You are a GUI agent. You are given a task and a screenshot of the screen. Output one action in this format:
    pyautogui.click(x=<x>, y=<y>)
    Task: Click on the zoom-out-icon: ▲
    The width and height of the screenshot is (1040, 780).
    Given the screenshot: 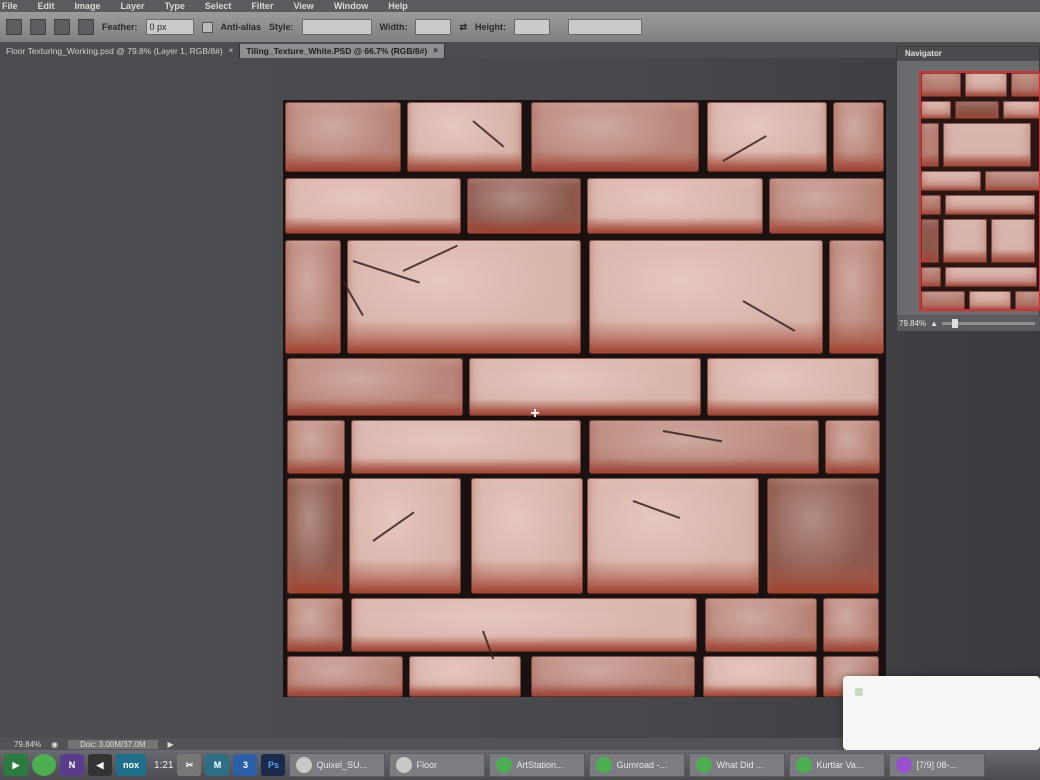 What is the action you would take?
    pyautogui.click(x=934, y=323)
    